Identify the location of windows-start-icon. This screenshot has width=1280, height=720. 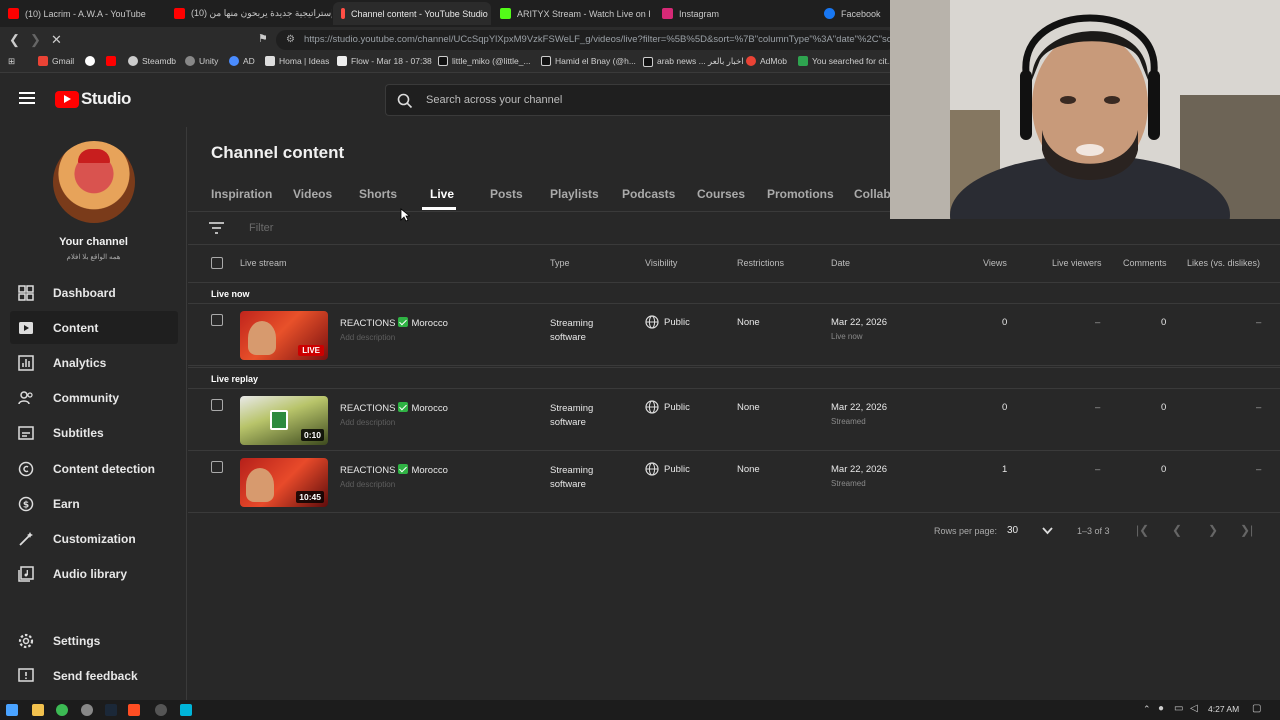
(12, 710).